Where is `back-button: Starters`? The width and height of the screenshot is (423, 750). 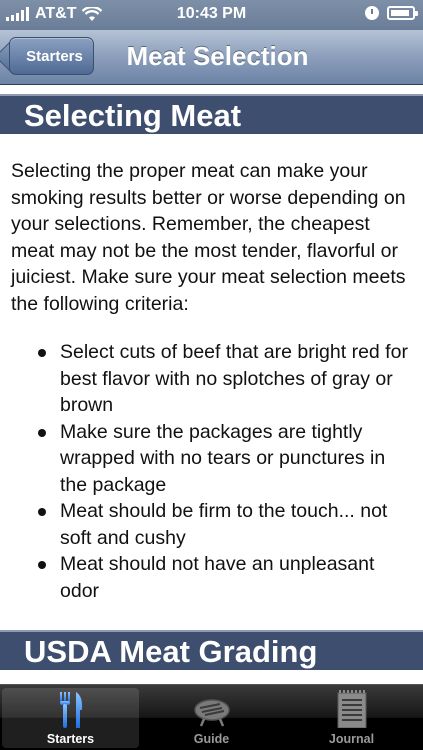 back-button: Starters is located at coordinates (51, 56).